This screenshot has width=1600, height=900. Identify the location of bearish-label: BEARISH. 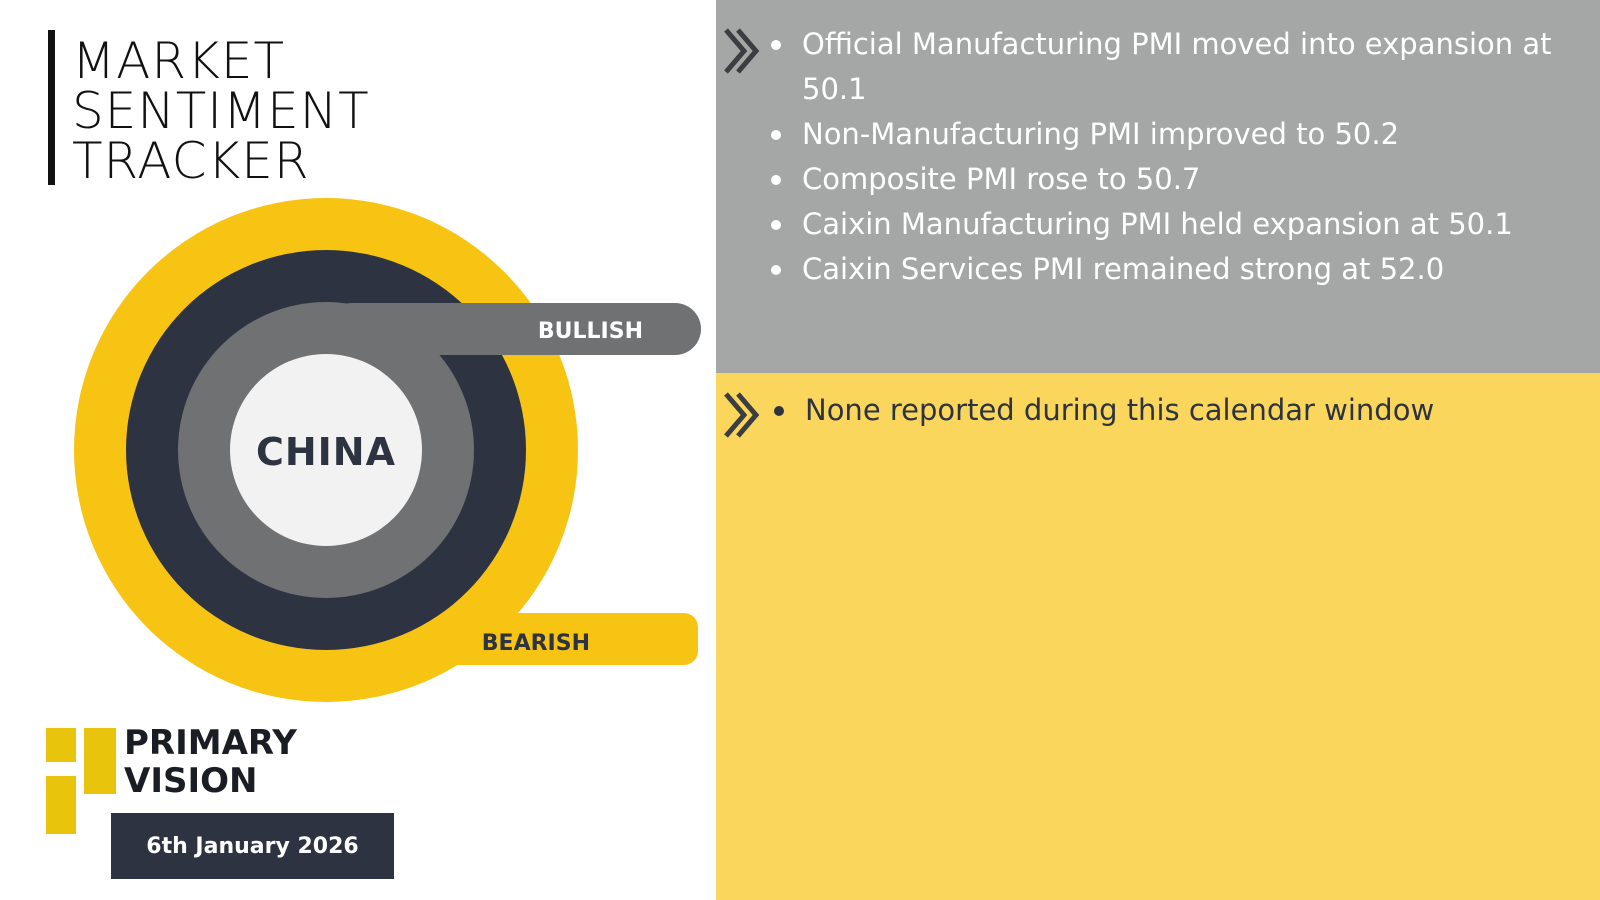
(536, 643).